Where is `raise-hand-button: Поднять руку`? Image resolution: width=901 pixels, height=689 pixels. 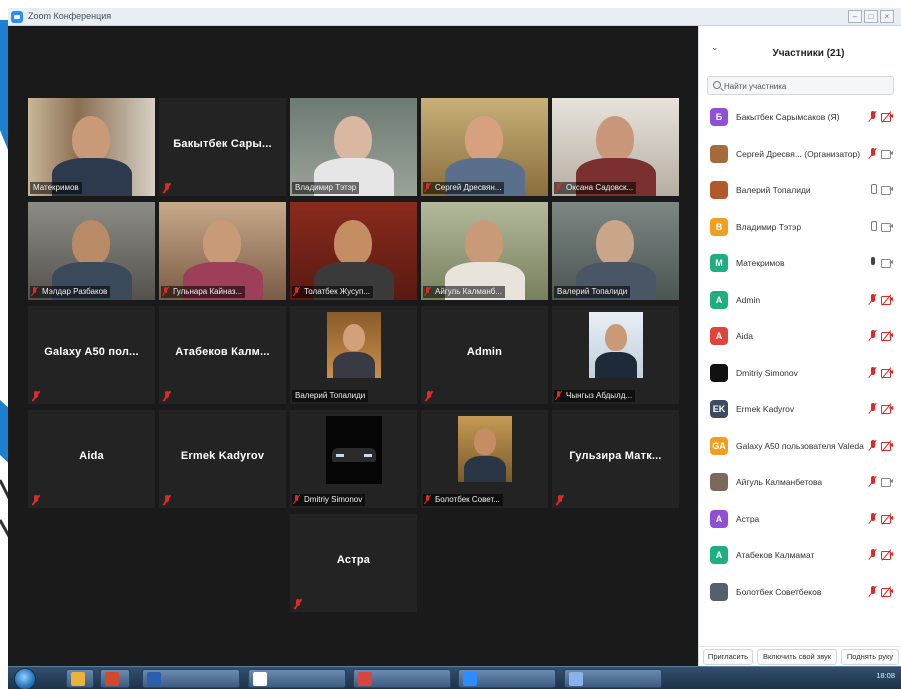 raise-hand-button: Поднять руку is located at coordinates (870, 657).